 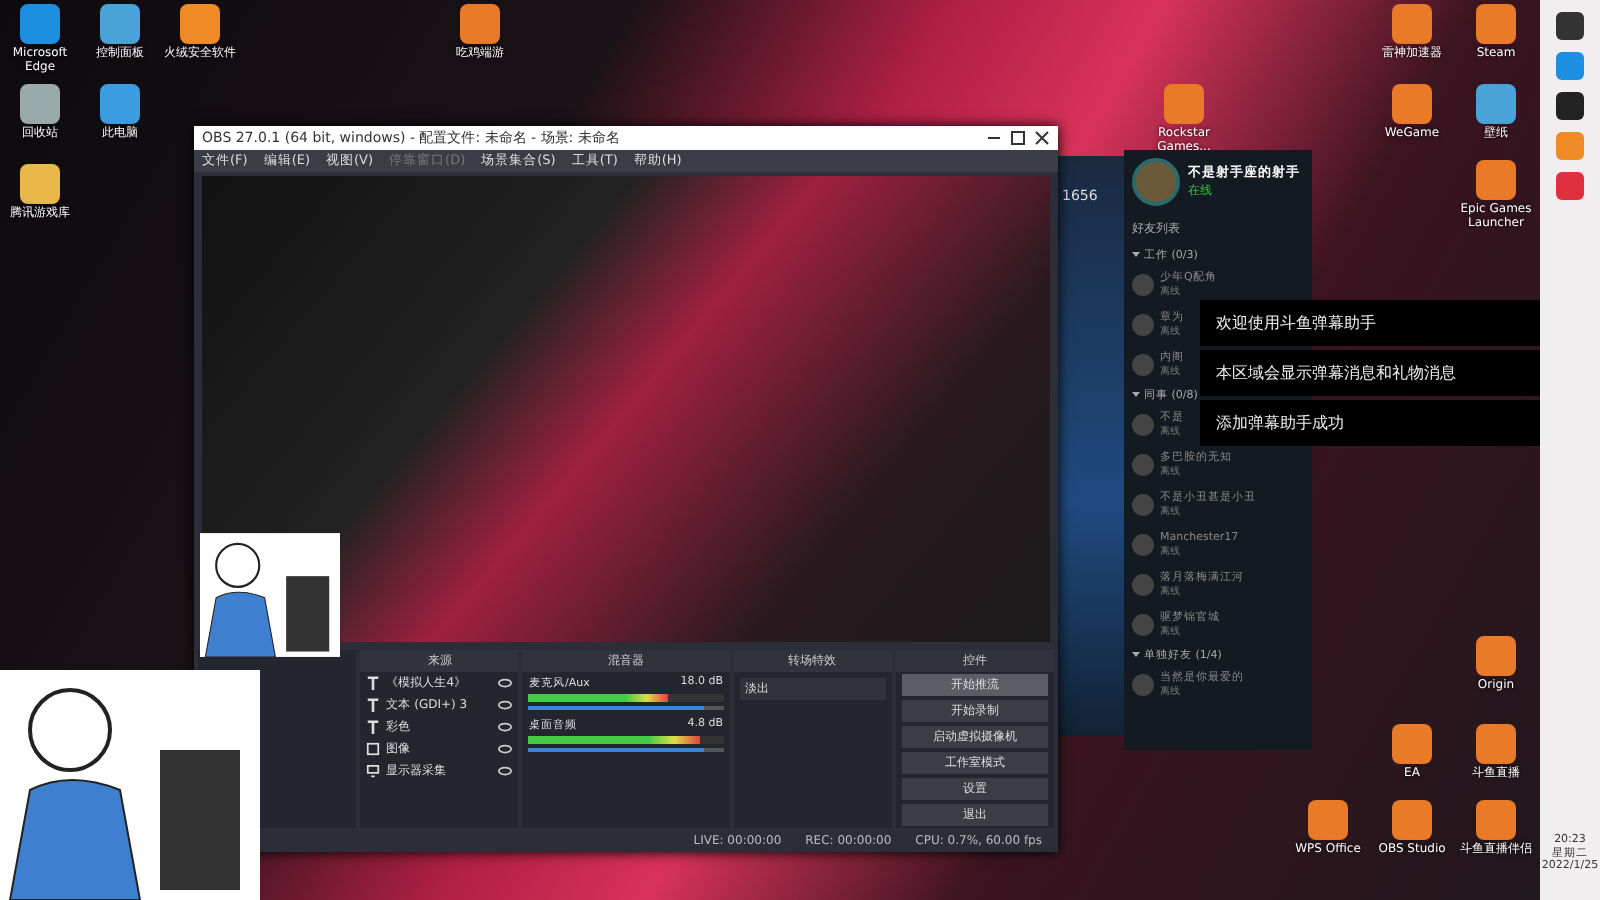 What do you see at coordinates (1570, 26) in the screenshot?
I see `start-icon` at bounding box center [1570, 26].